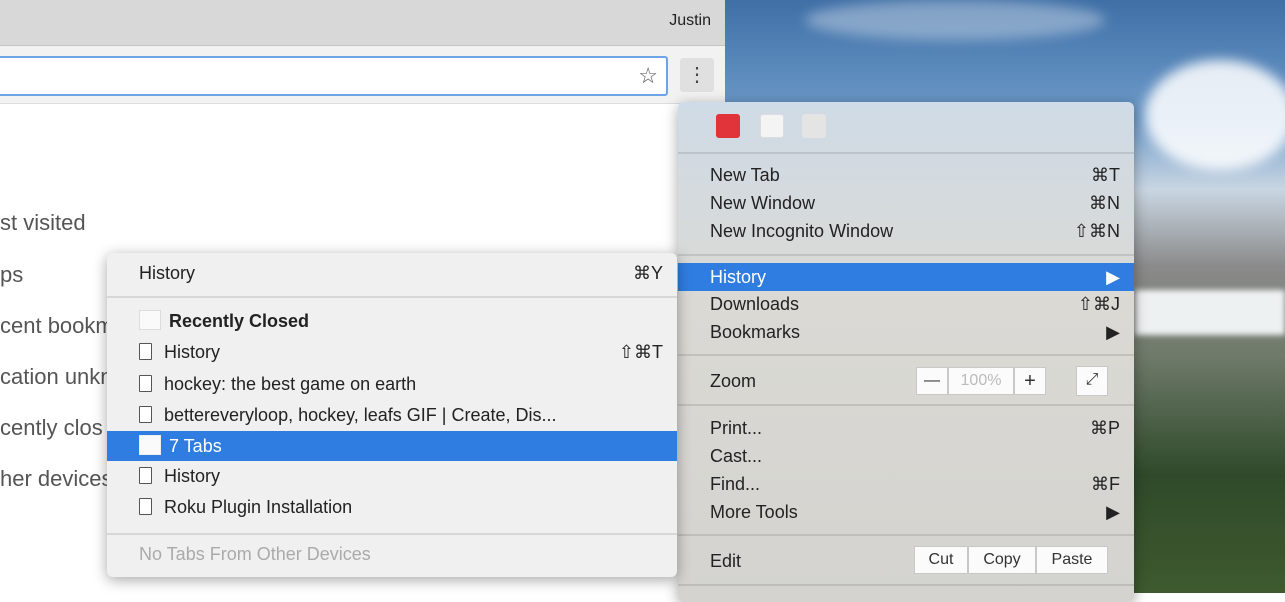  What do you see at coordinates (258, 507) in the screenshot?
I see `label: Roku Plugin Installation` at bounding box center [258, 507].